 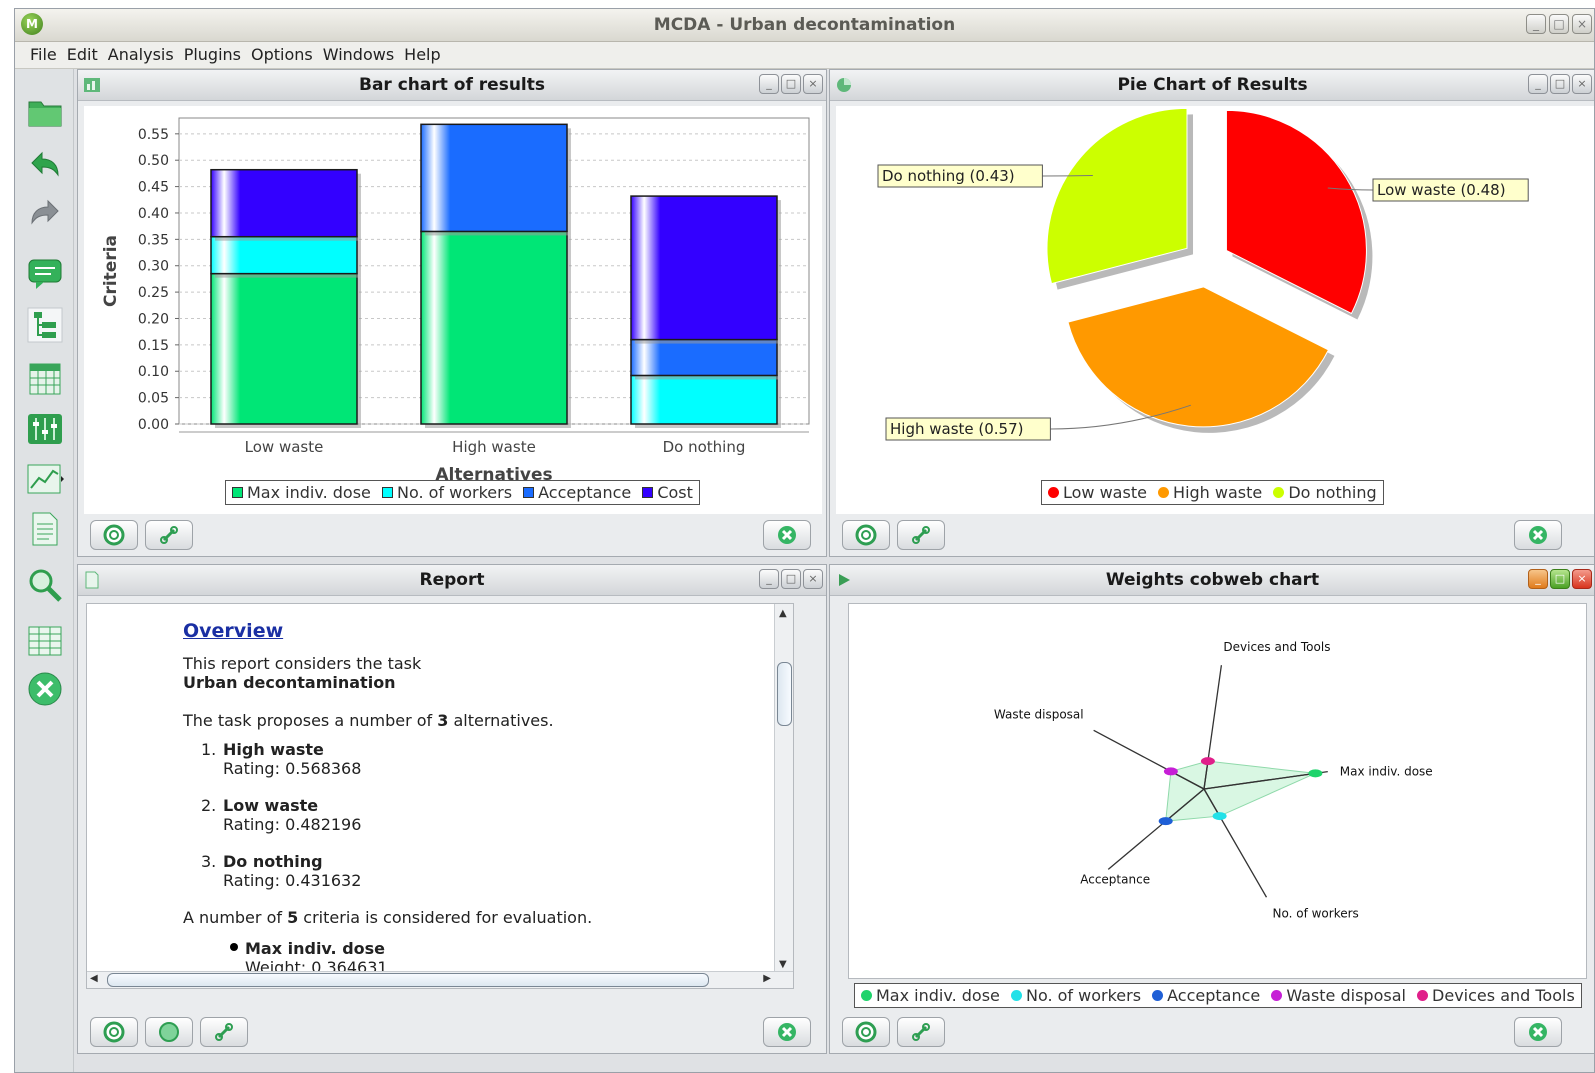 I want to click on cobweb-legend-item: Devices and Tools, so click(x=1496, y=995).